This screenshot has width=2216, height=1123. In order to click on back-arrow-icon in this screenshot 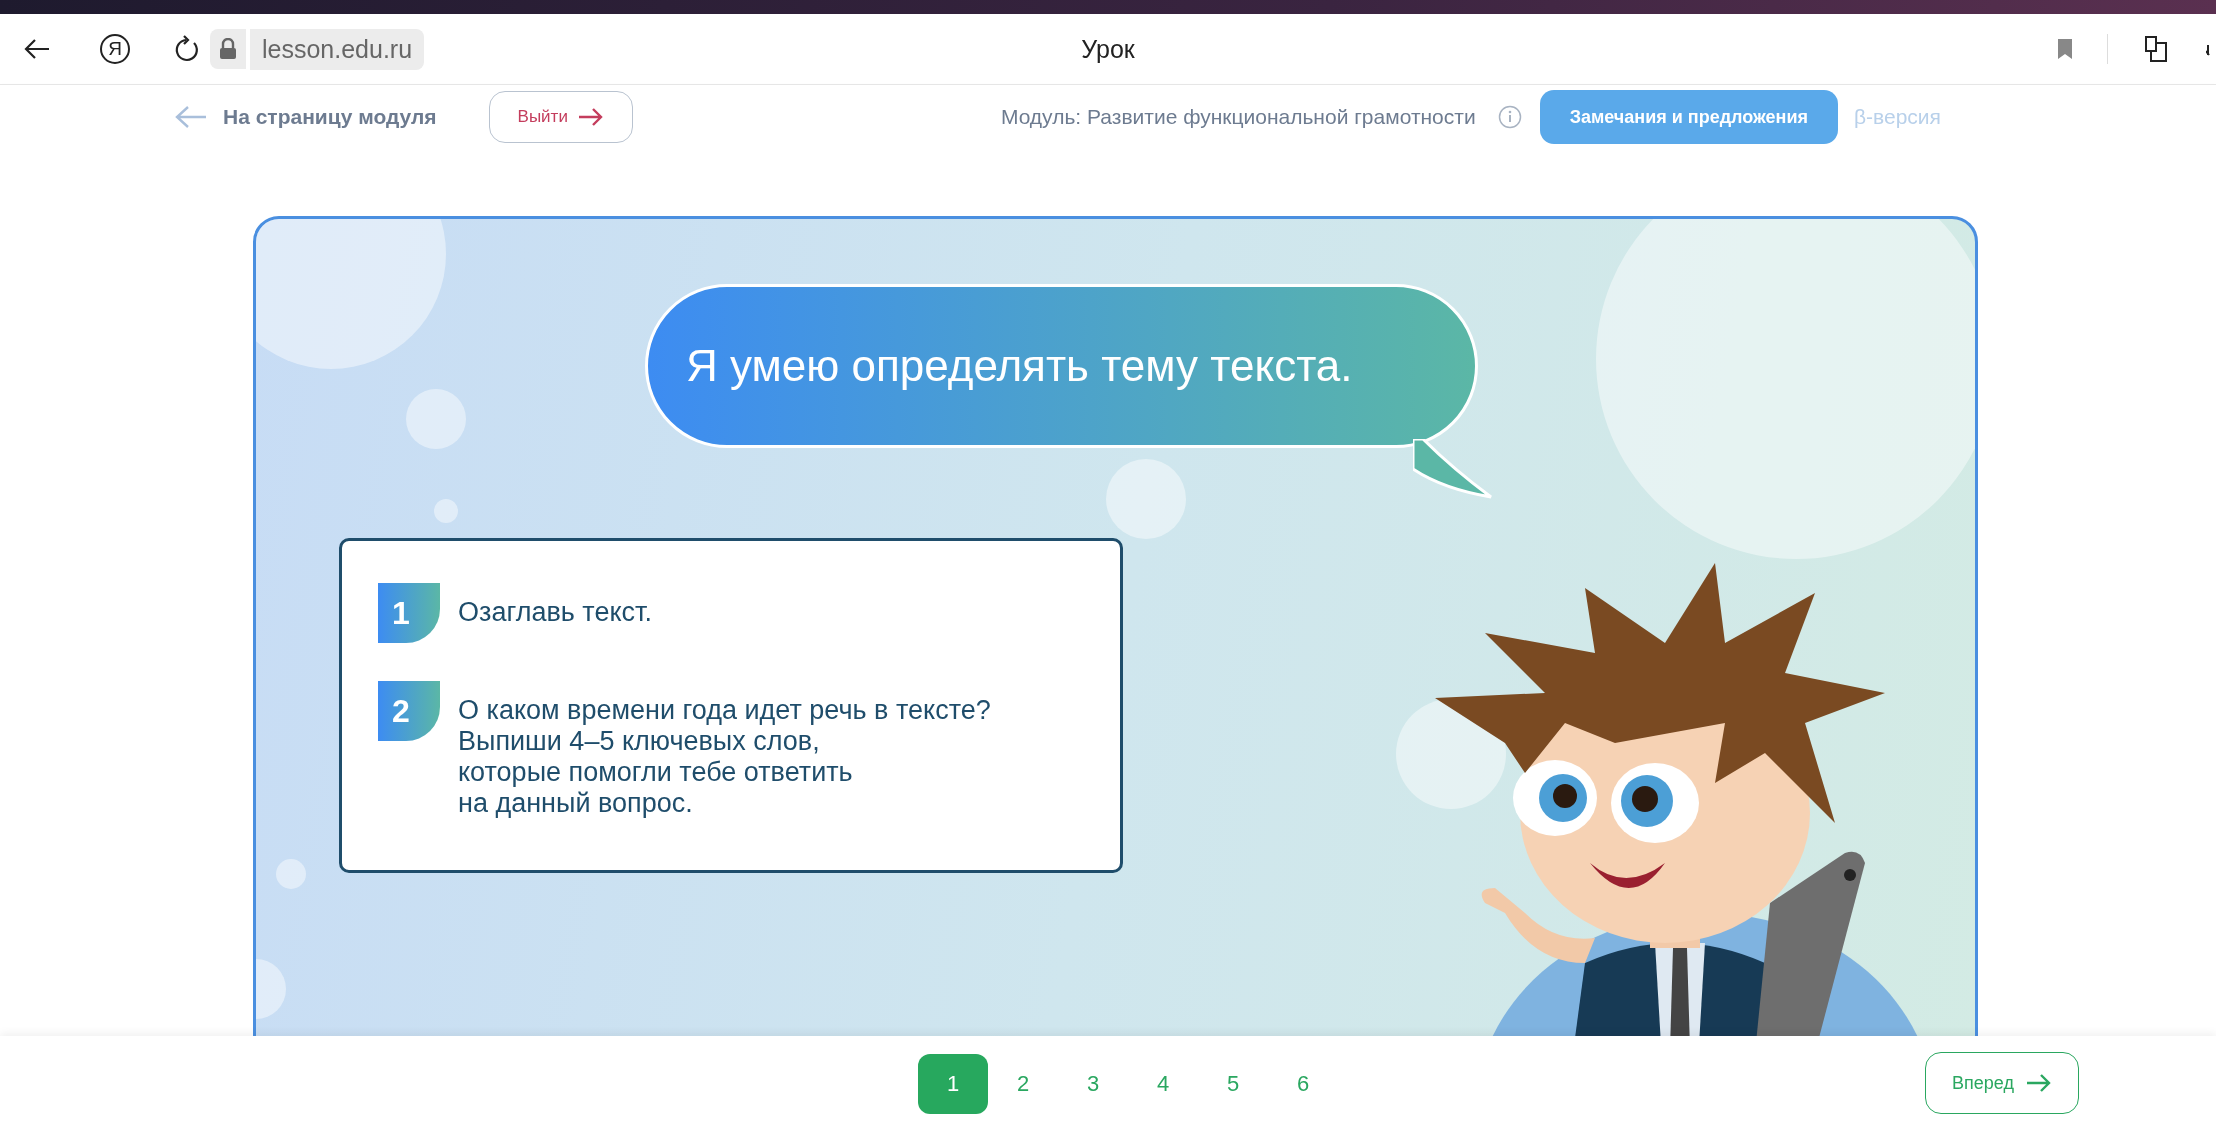, I will do `click(37, 49)`.